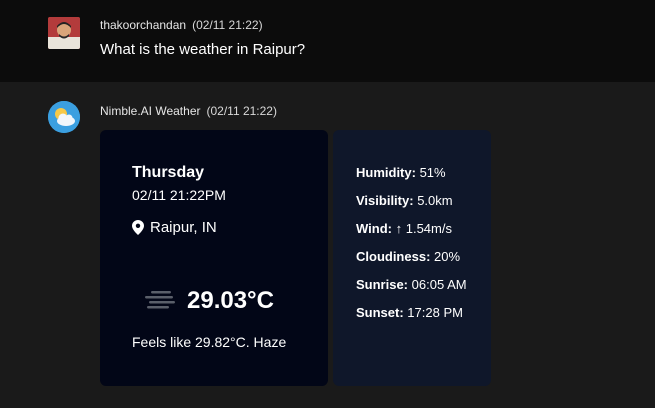  I want to click on stat-label: Visibility:, so click(385, 200).